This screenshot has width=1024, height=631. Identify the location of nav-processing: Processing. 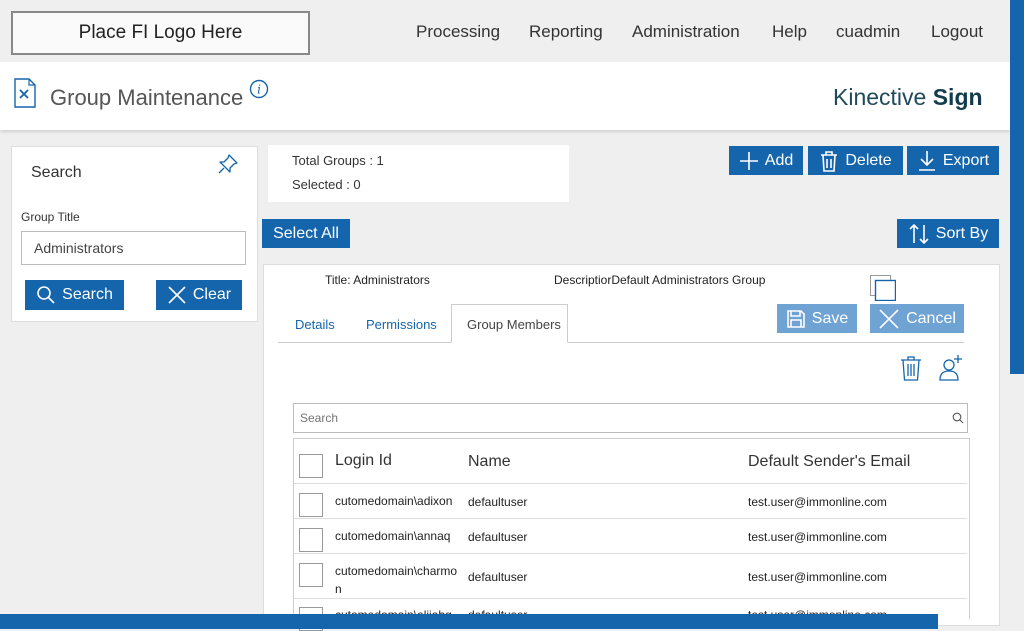
(458, 32).